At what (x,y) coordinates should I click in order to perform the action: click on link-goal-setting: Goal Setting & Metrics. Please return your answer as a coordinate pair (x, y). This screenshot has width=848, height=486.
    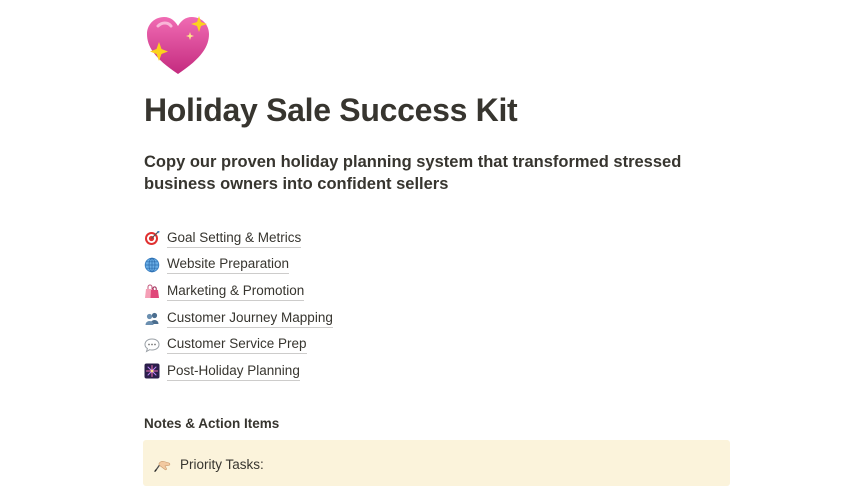
    Looking at the image, I should click on (238, 238).